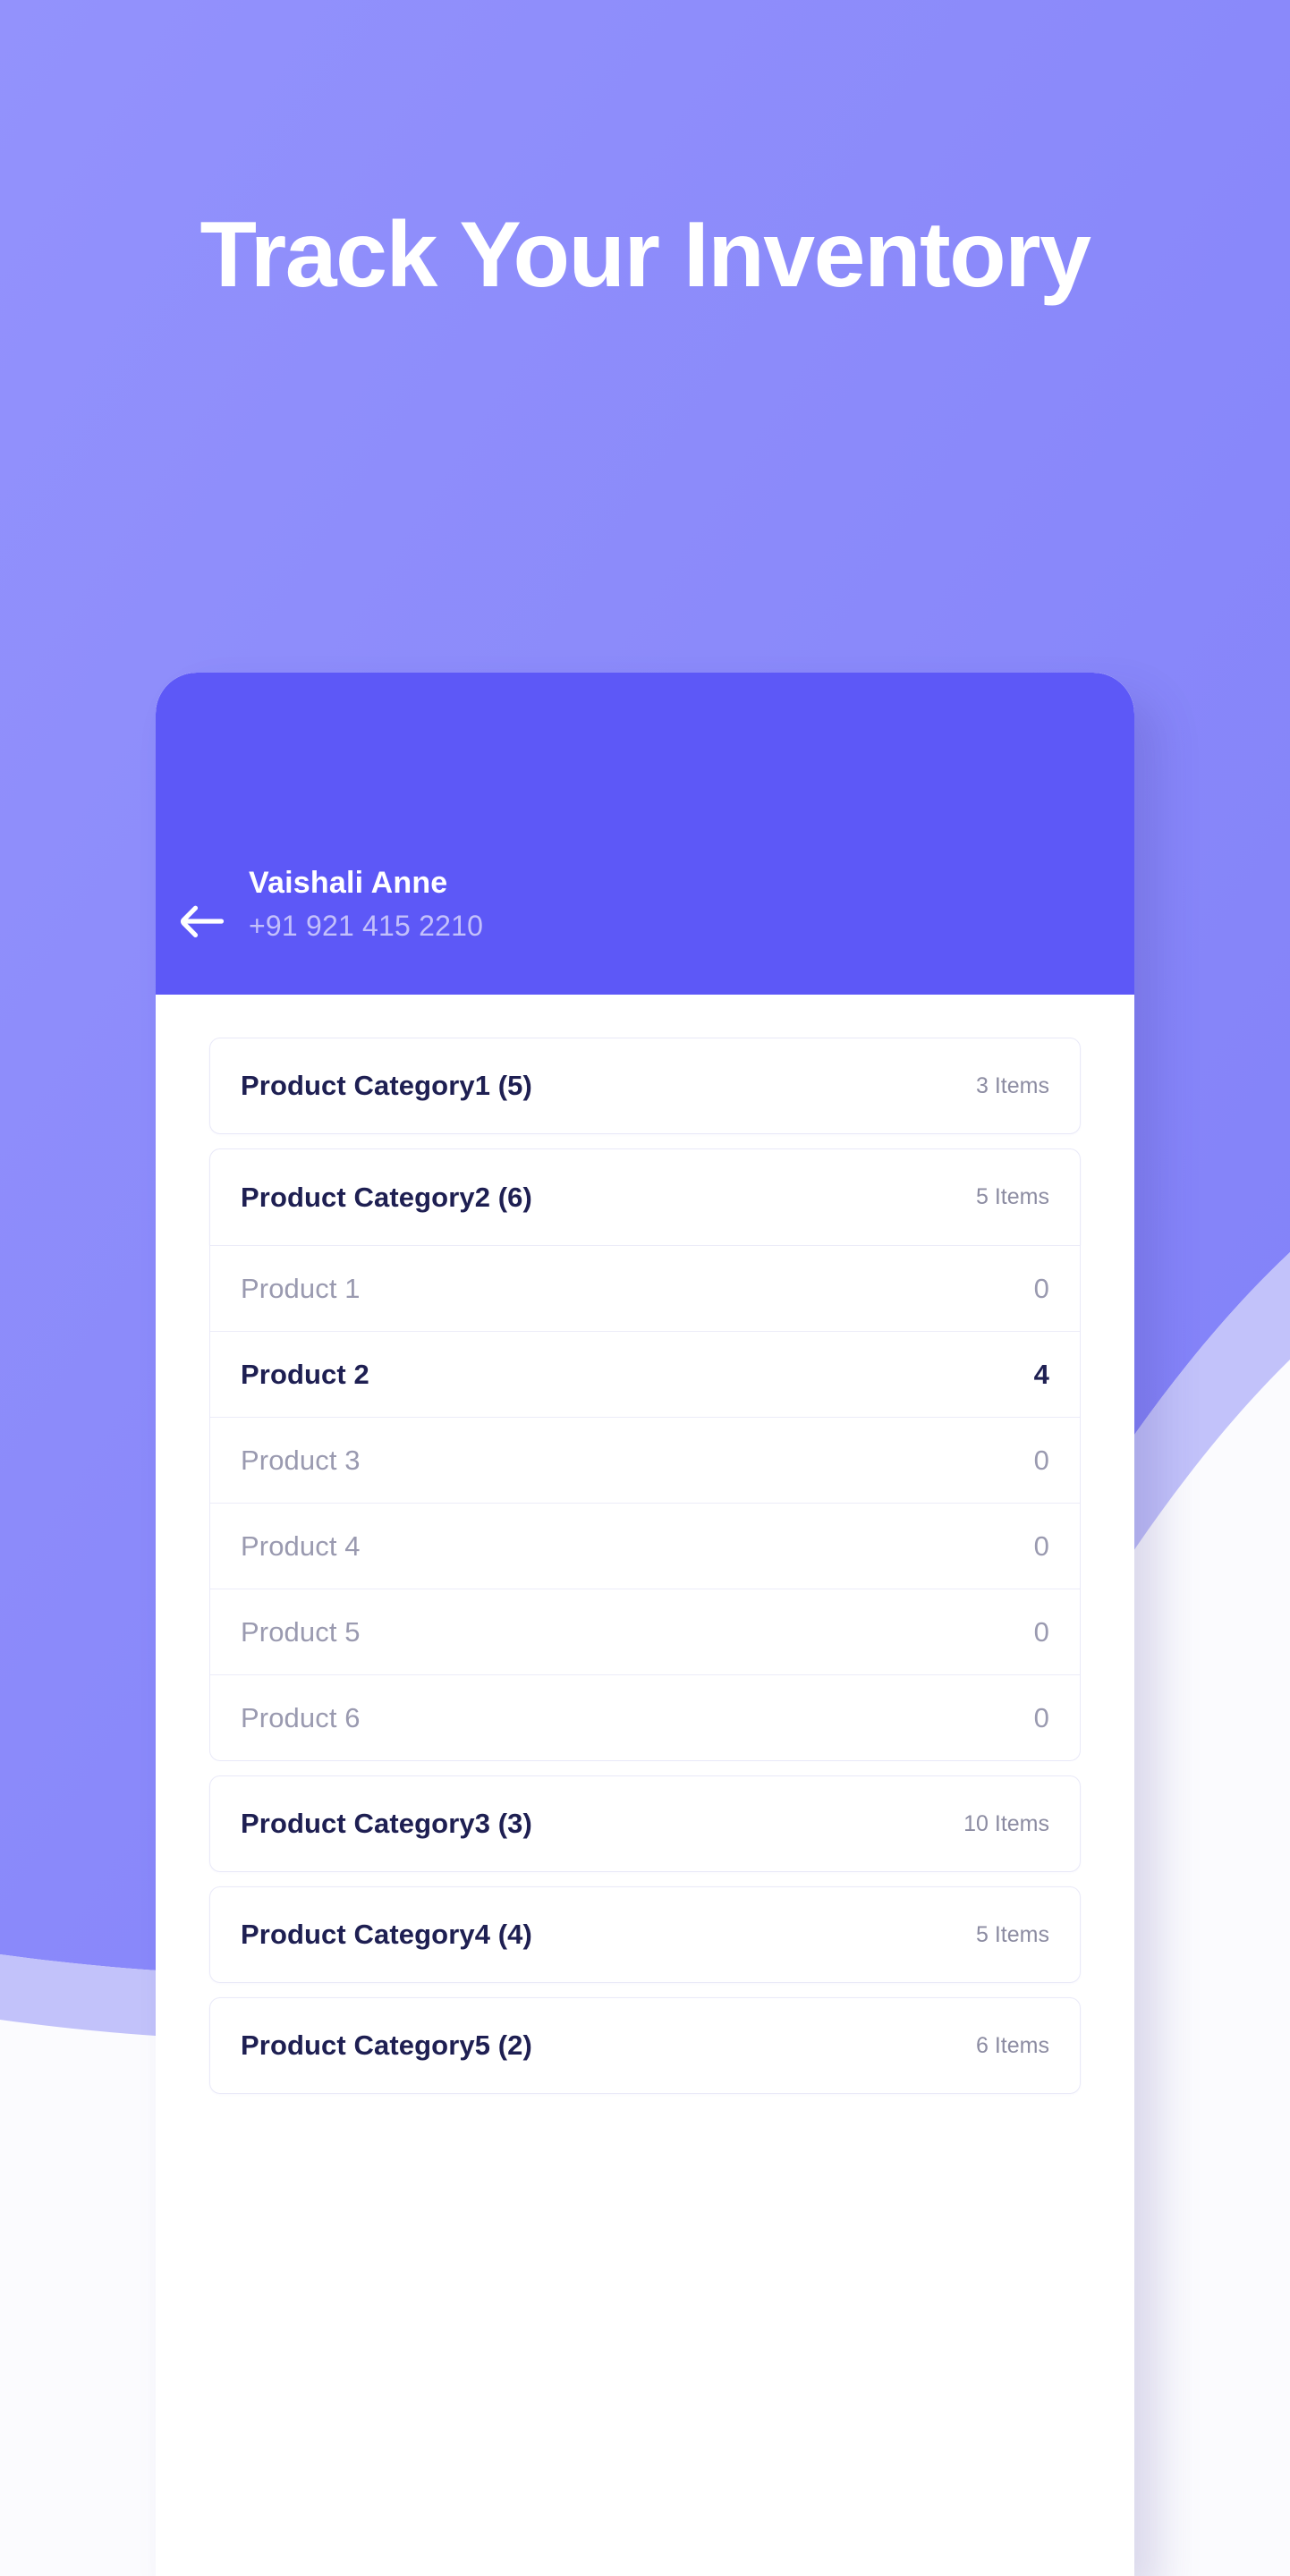 Image resolution: width=1290 pixels, height=2576 pixels. I want to click on category-name: Product Category4 (4), so click(386, 1934).